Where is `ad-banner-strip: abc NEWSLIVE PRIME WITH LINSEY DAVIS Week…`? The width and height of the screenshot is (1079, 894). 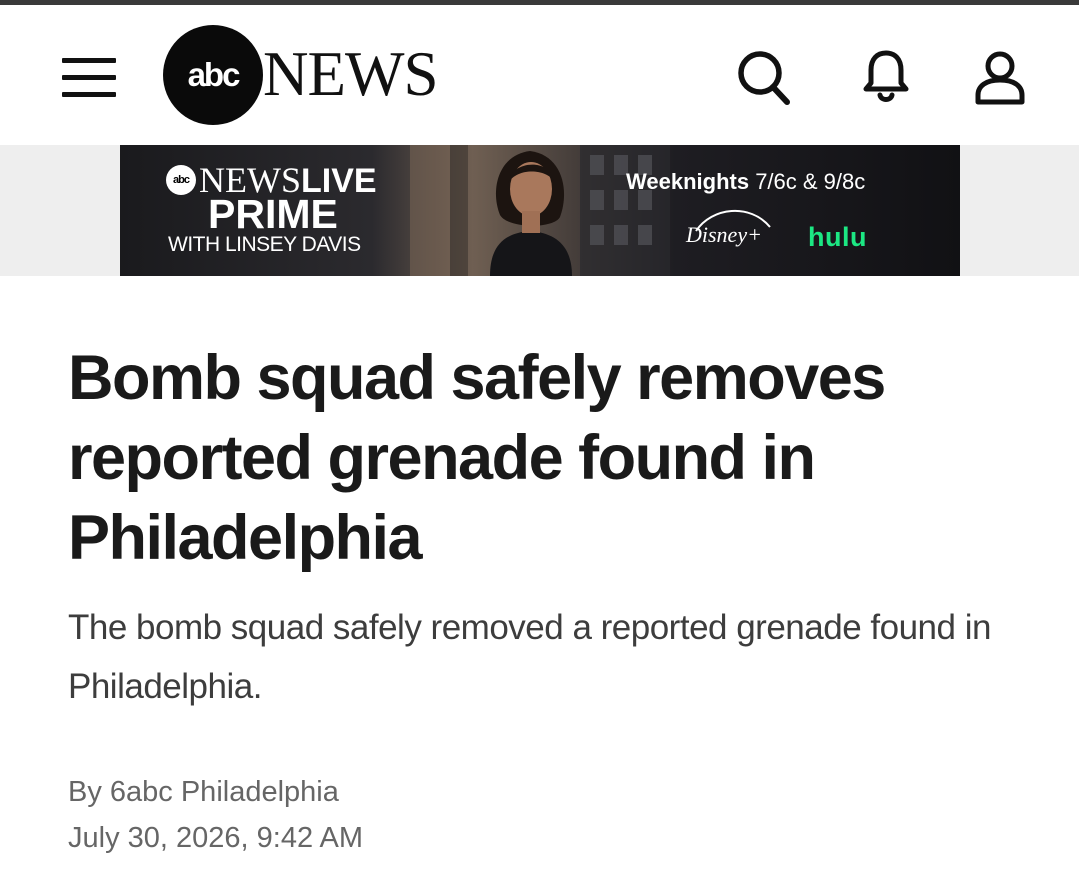
ad-banner-strip: abc NEWSLIVE PRIME WITH LINSEY DAVIS Week… is located at coordinates (539, 210).